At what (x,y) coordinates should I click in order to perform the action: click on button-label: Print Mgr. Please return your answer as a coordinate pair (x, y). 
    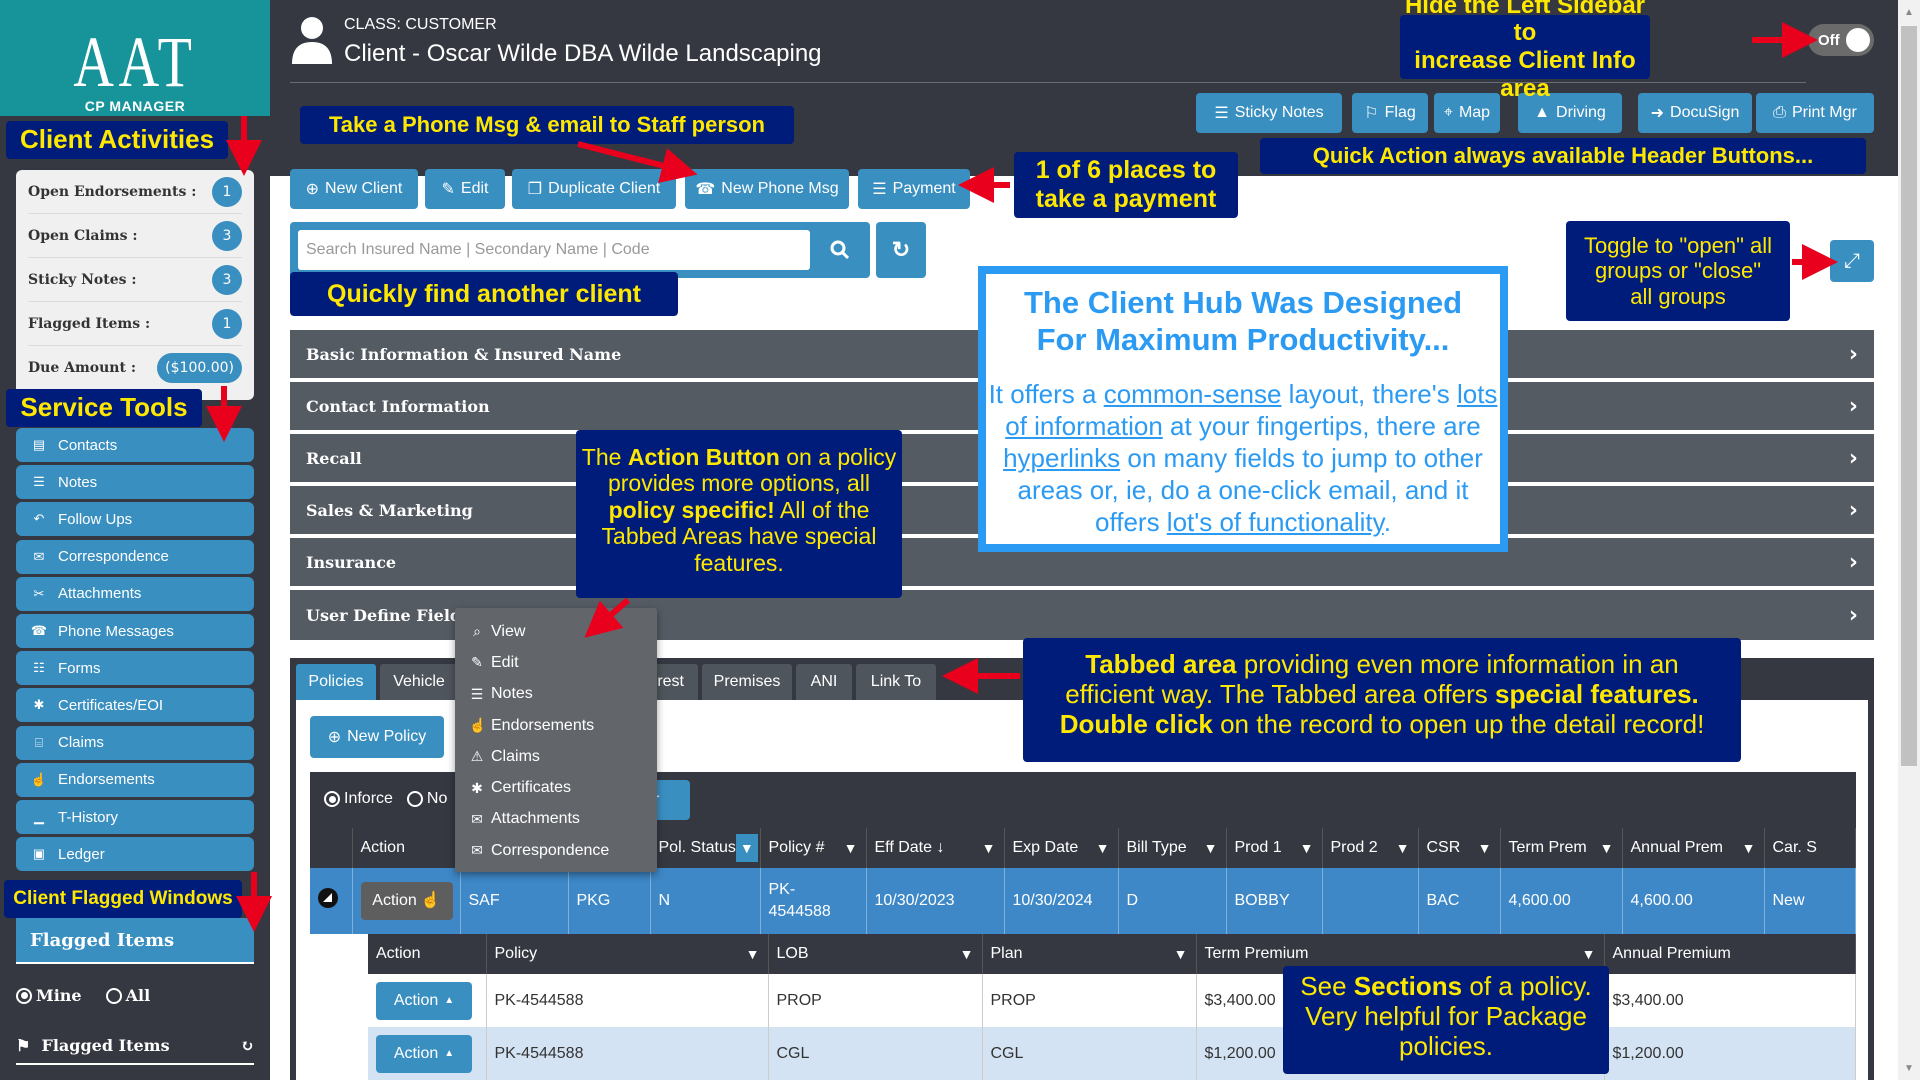
    Looking at the image, I should click on (1824, 112).